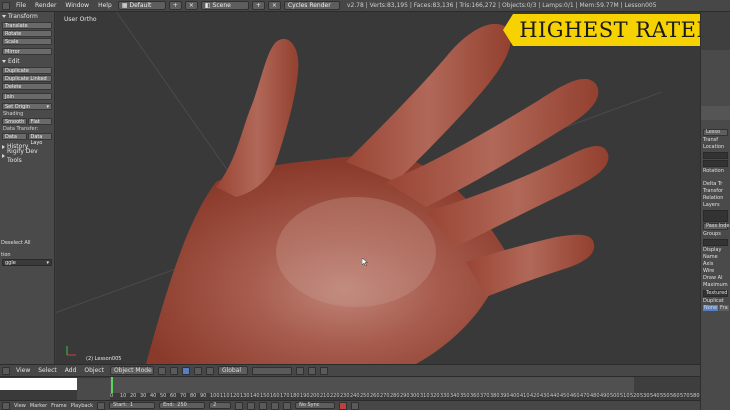 Image resolution: width=730 pixels, height=410 pixels. What do you see at coordinates (27, 86) in the screenshot?
I see `delete-button: Delete` at bounding box center [27, 86].